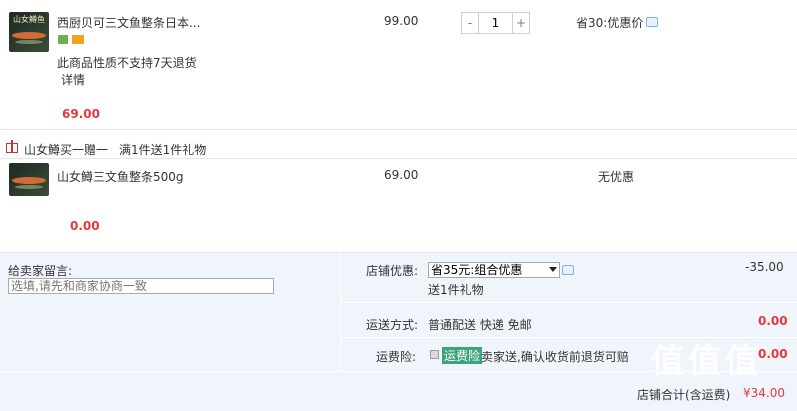 This screenshot has height=411, width=797. I want to click on shop-total-amount: ¥34.00, so click(764, 393).